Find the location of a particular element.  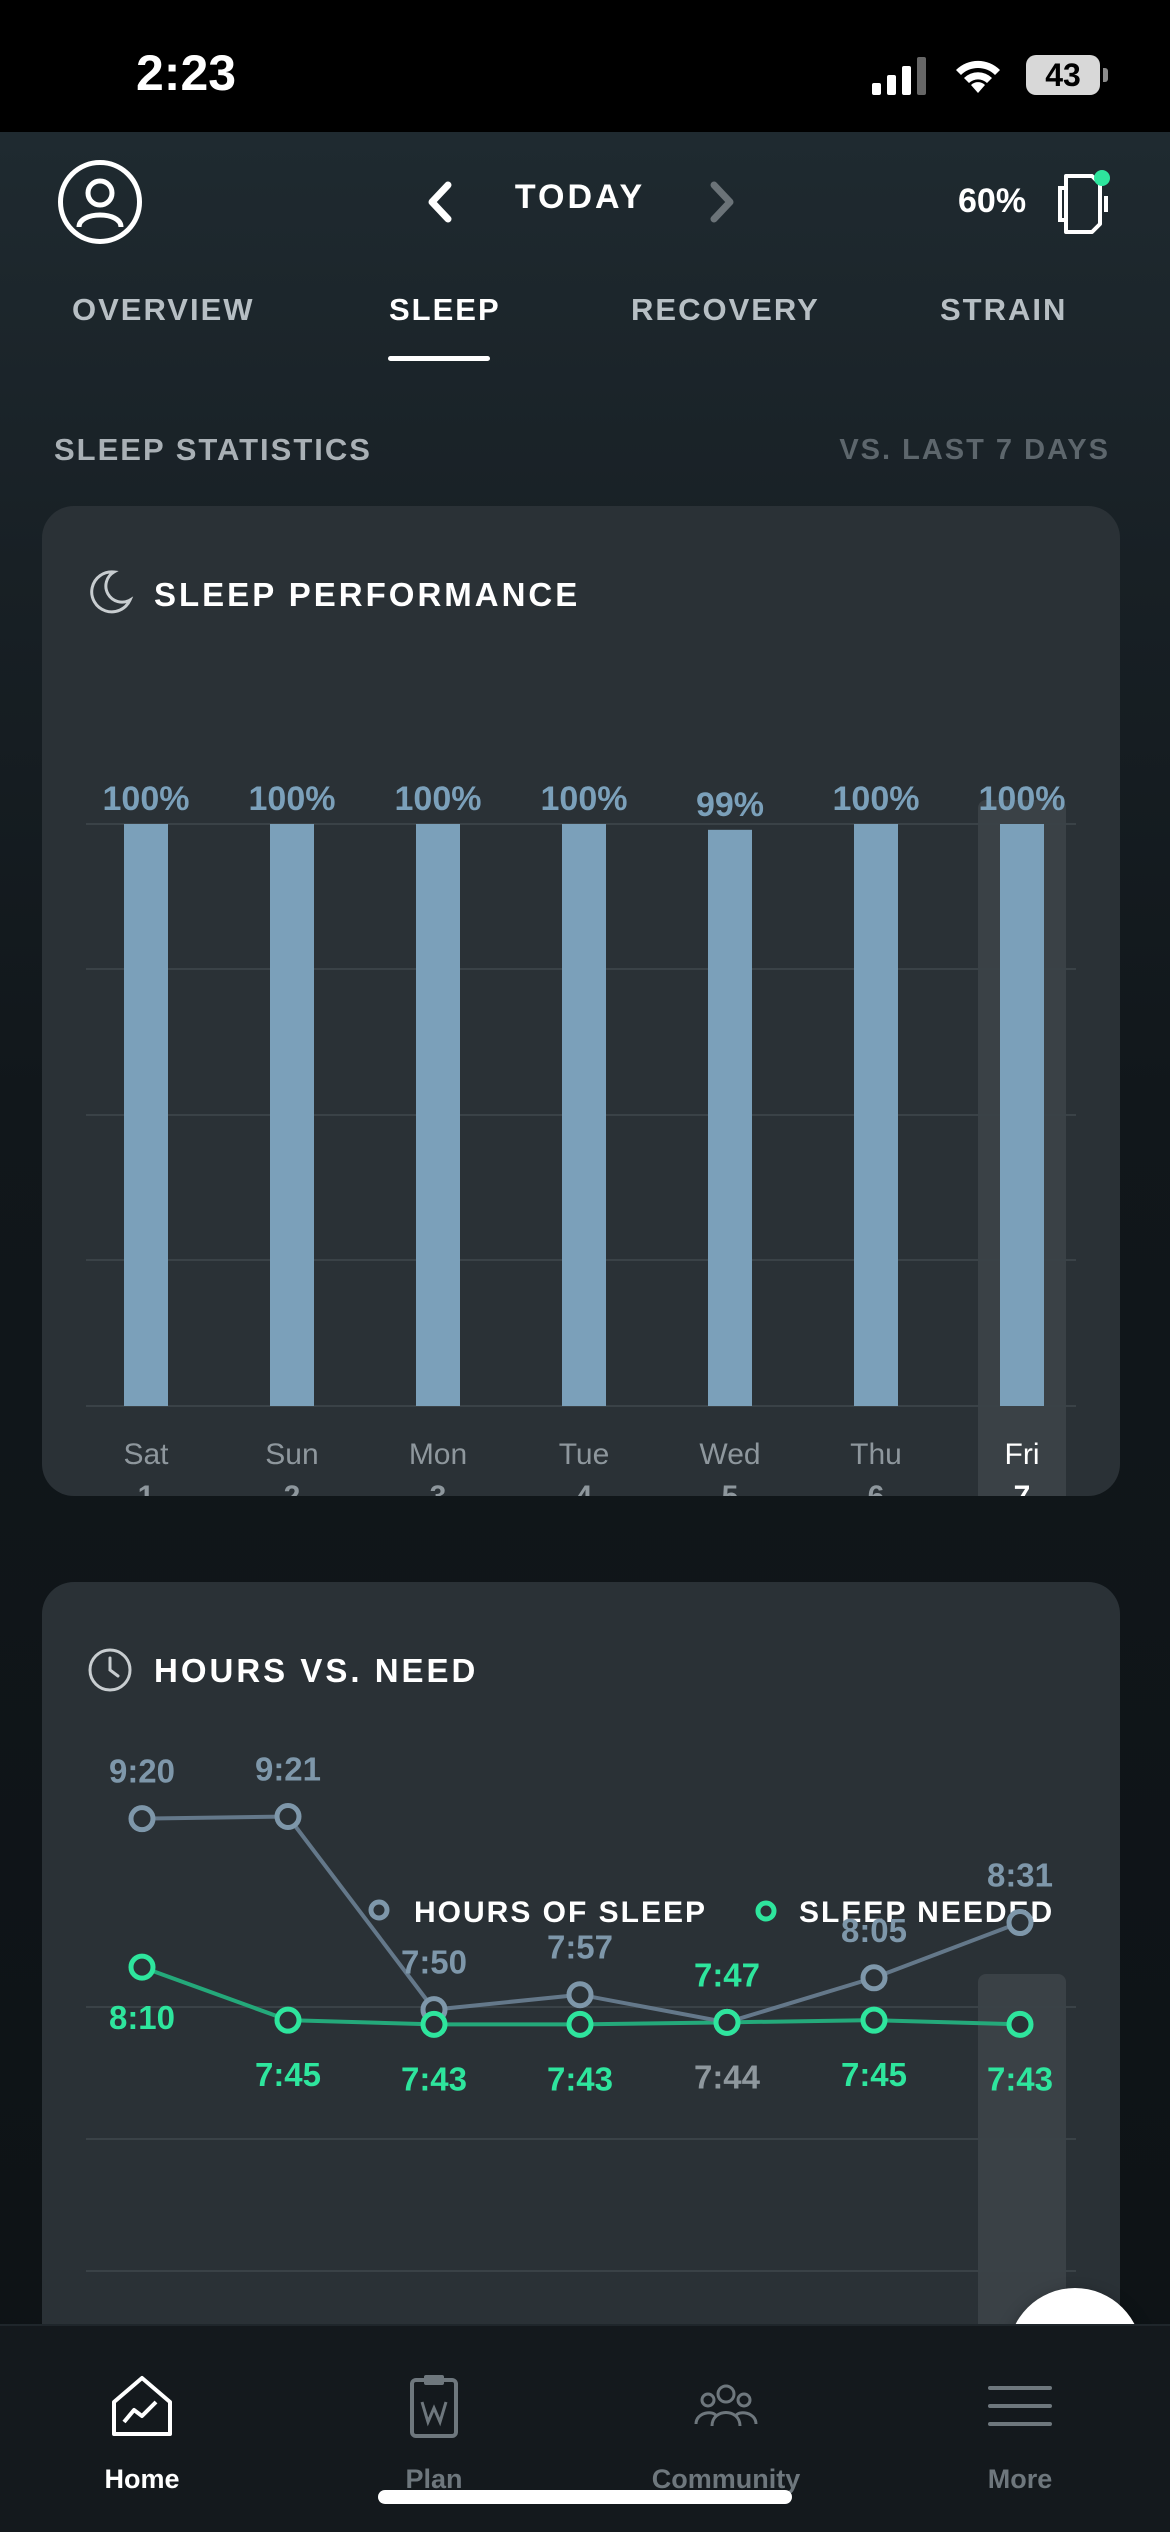

date-label: 6 is located at coordinates (876, 1488).